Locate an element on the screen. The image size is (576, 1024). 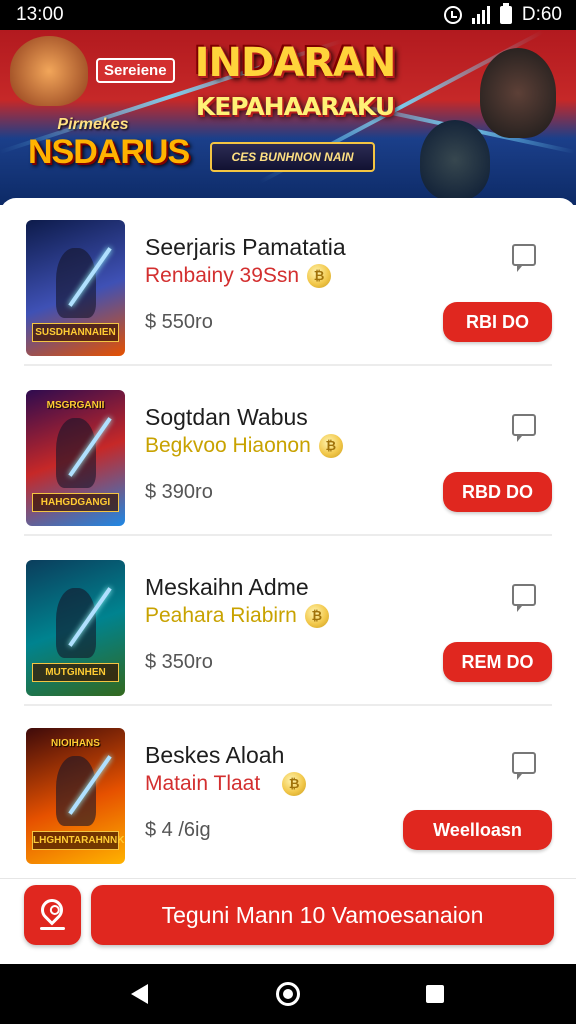
status-icons: D:60 is located at coordinates (502, 14).